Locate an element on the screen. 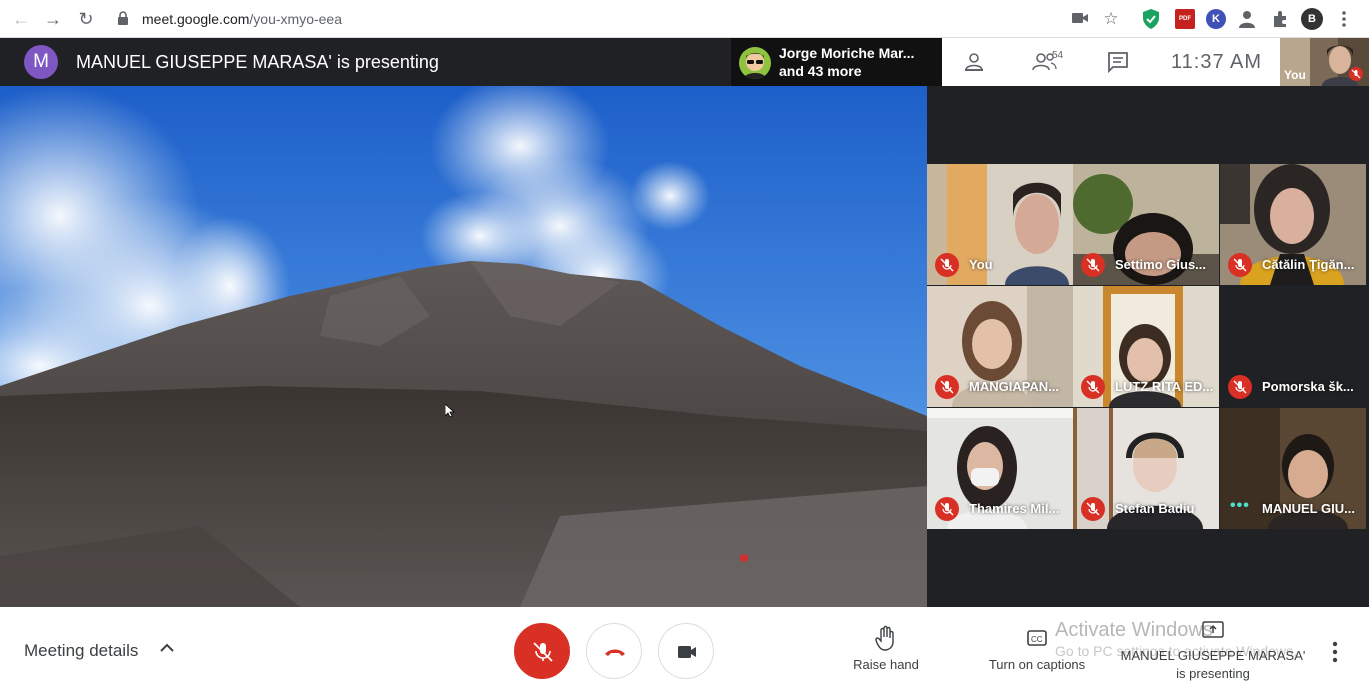  meeting-clock: 11:37 AM is located at coordinates (1217, 62).